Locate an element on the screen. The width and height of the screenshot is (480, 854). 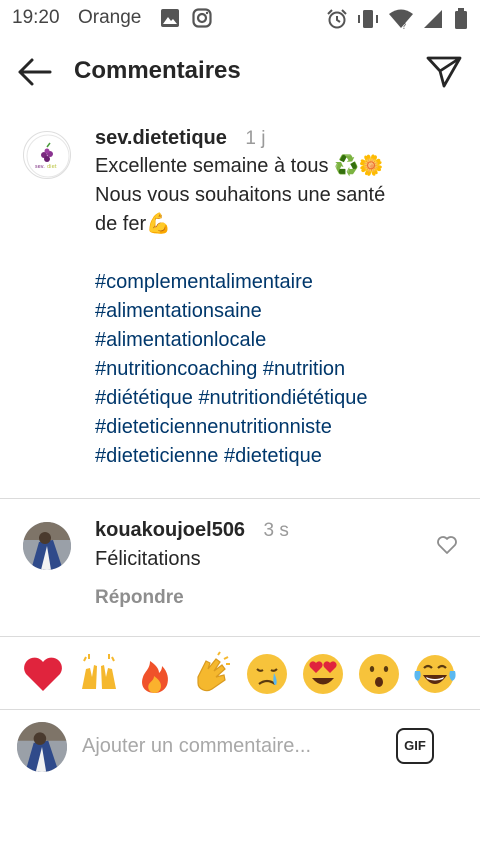
hashtag-link: #diététique is located at coordinates (144, 398).